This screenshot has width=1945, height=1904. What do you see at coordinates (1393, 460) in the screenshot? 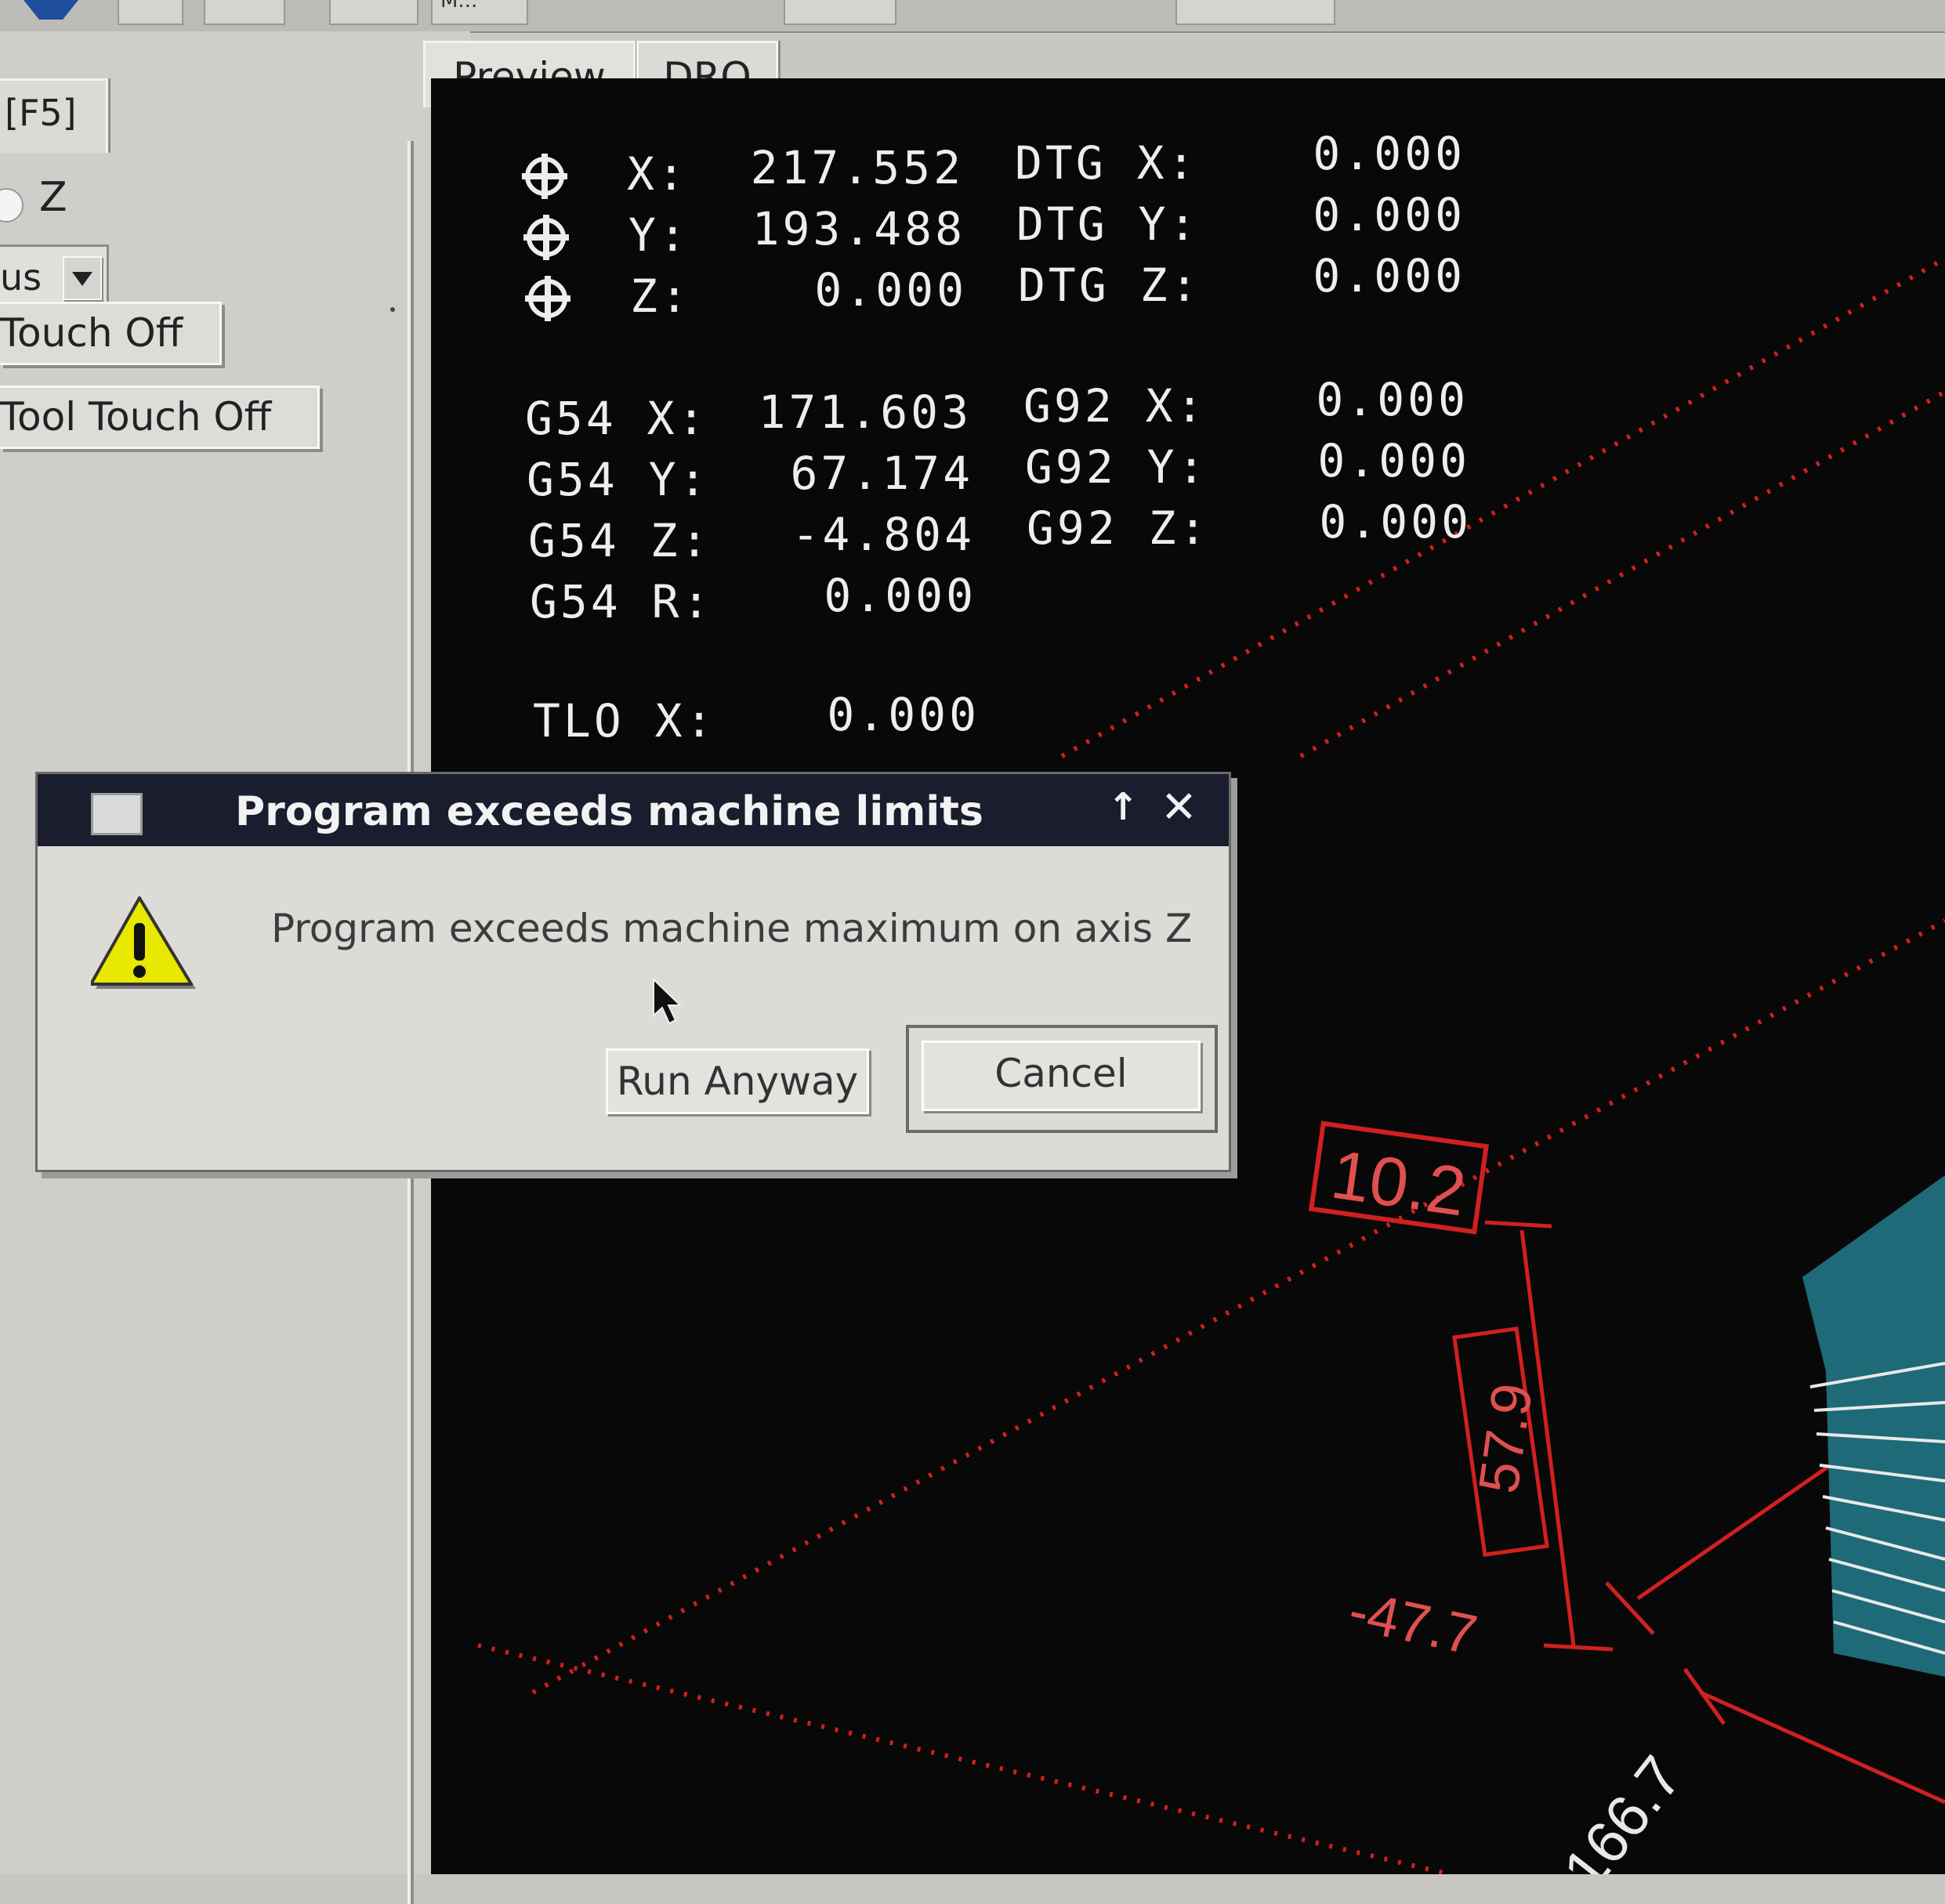
I see `g92-y-value: 0.000` at bounding box center [1393, 460].